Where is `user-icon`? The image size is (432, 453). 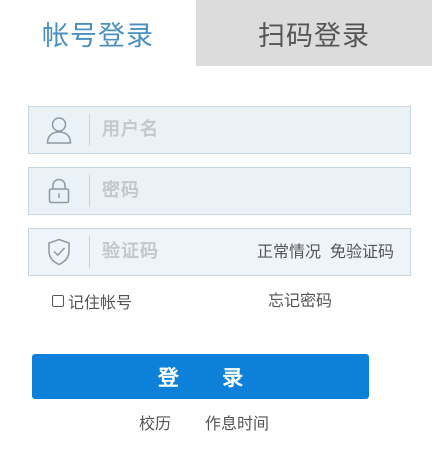 user-icon is located at coordinates (59, 130).